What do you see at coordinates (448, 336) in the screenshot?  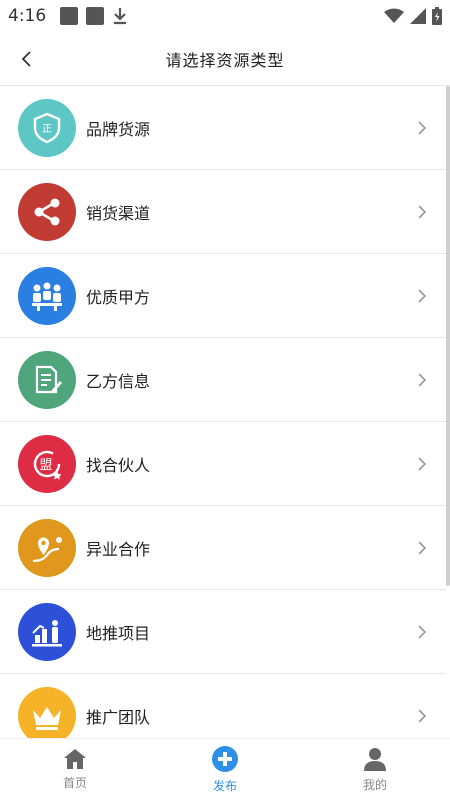 I see `scrollbar` at bounding box center [448, 336].